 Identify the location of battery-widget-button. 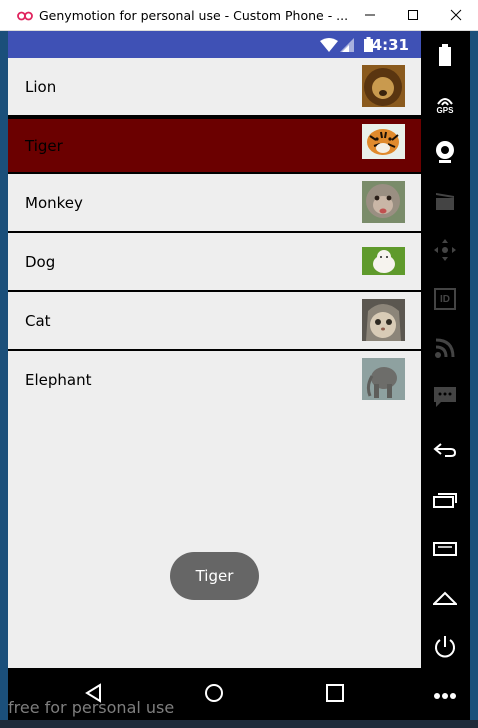
(445, 55).